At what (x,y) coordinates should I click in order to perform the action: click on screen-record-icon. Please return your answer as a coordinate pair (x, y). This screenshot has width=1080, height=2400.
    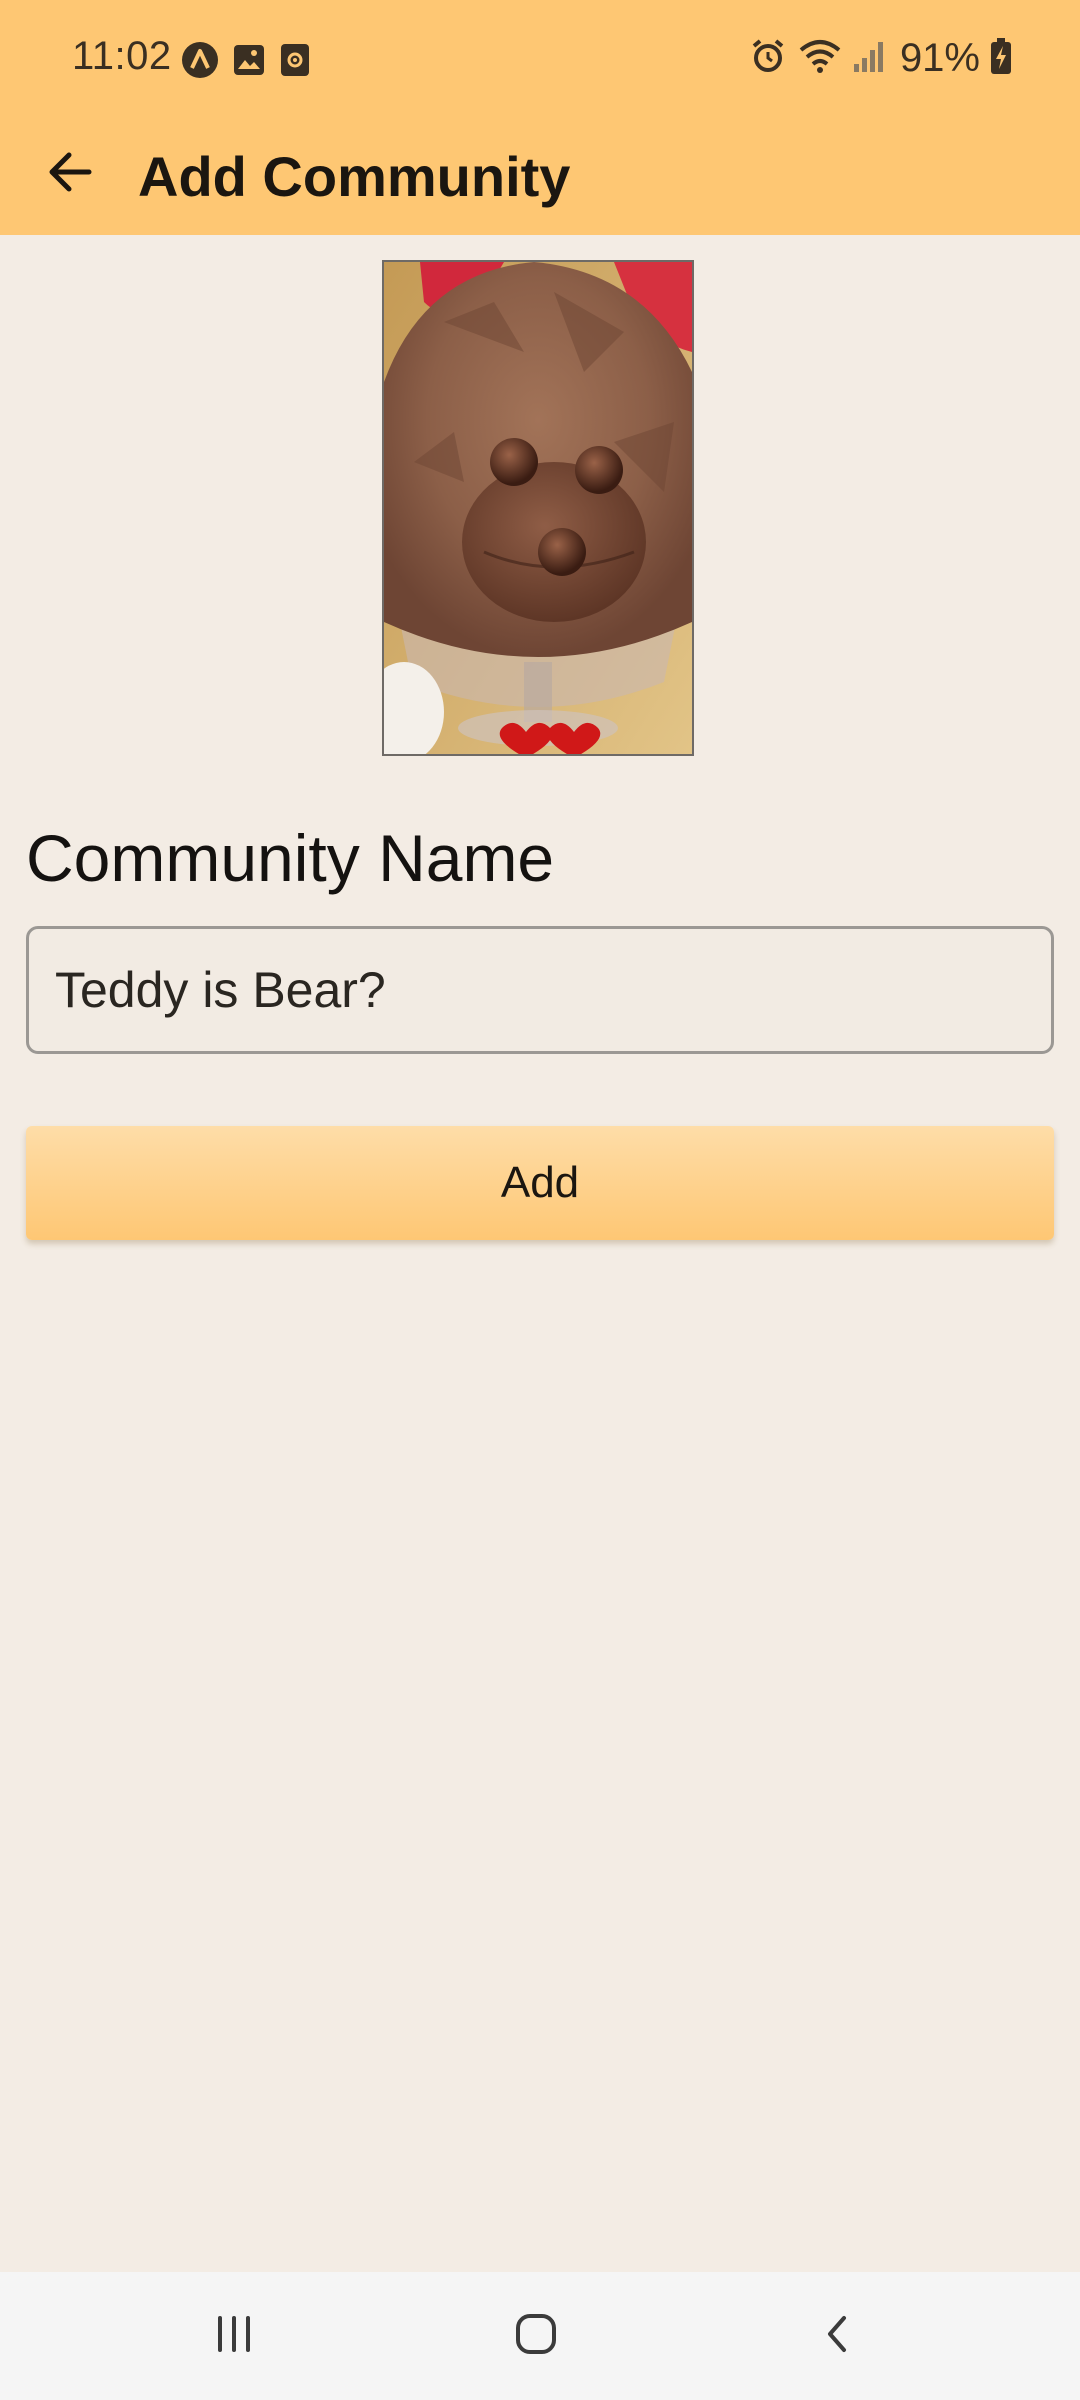
    Looking at the image, I should click on (295, 62).